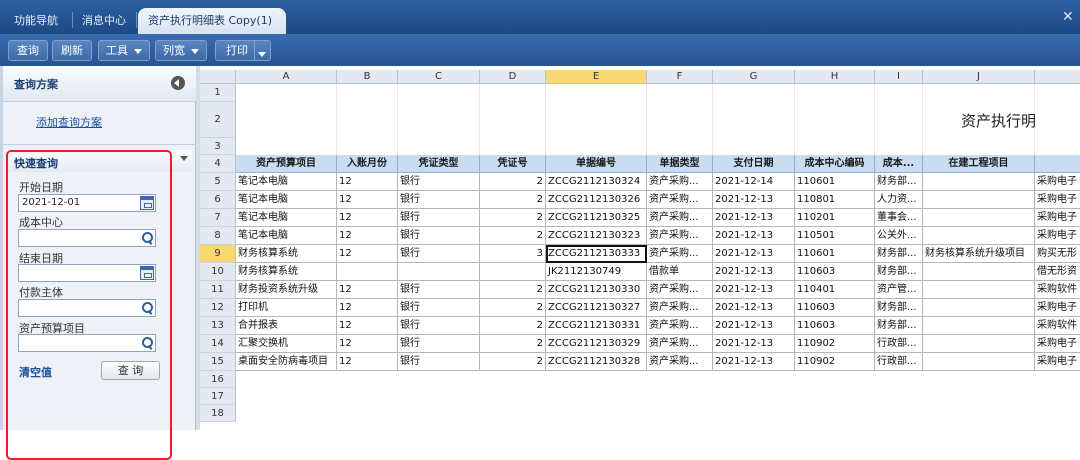  Describe the element at coordinates (286, 326) in the screenshot. I see `table-cell: 合并报表` at that location.